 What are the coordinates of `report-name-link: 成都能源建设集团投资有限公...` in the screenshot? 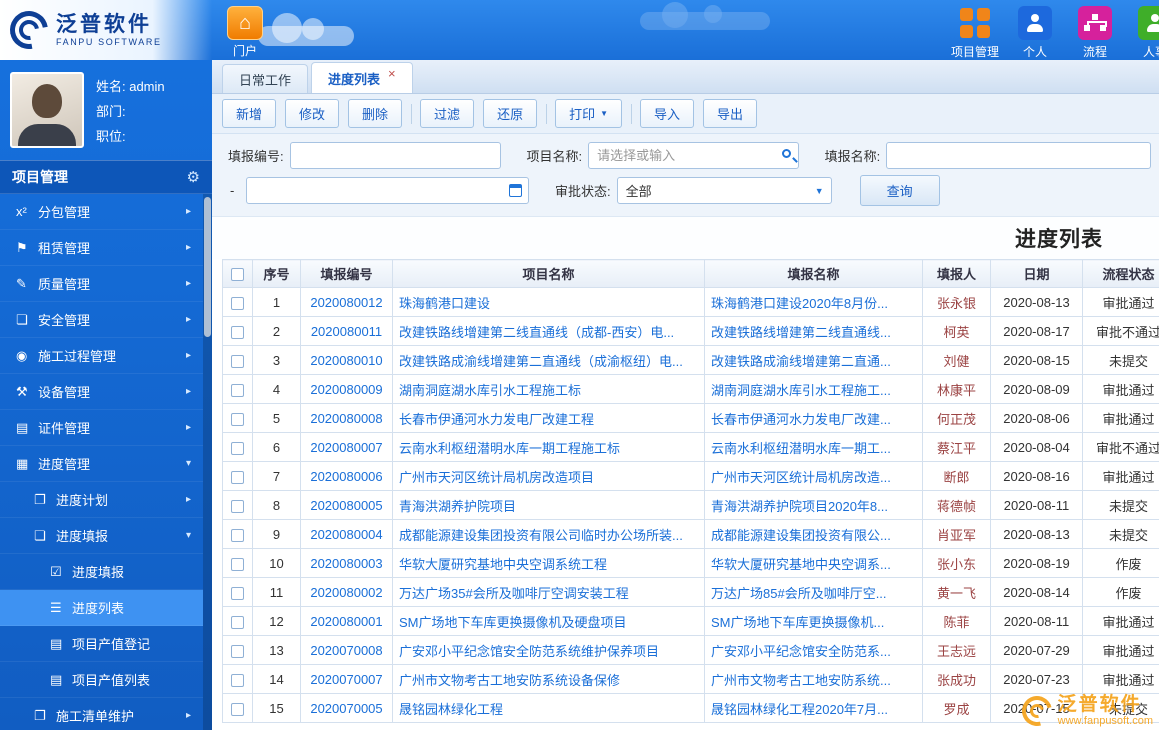 It's located at (801, 535).